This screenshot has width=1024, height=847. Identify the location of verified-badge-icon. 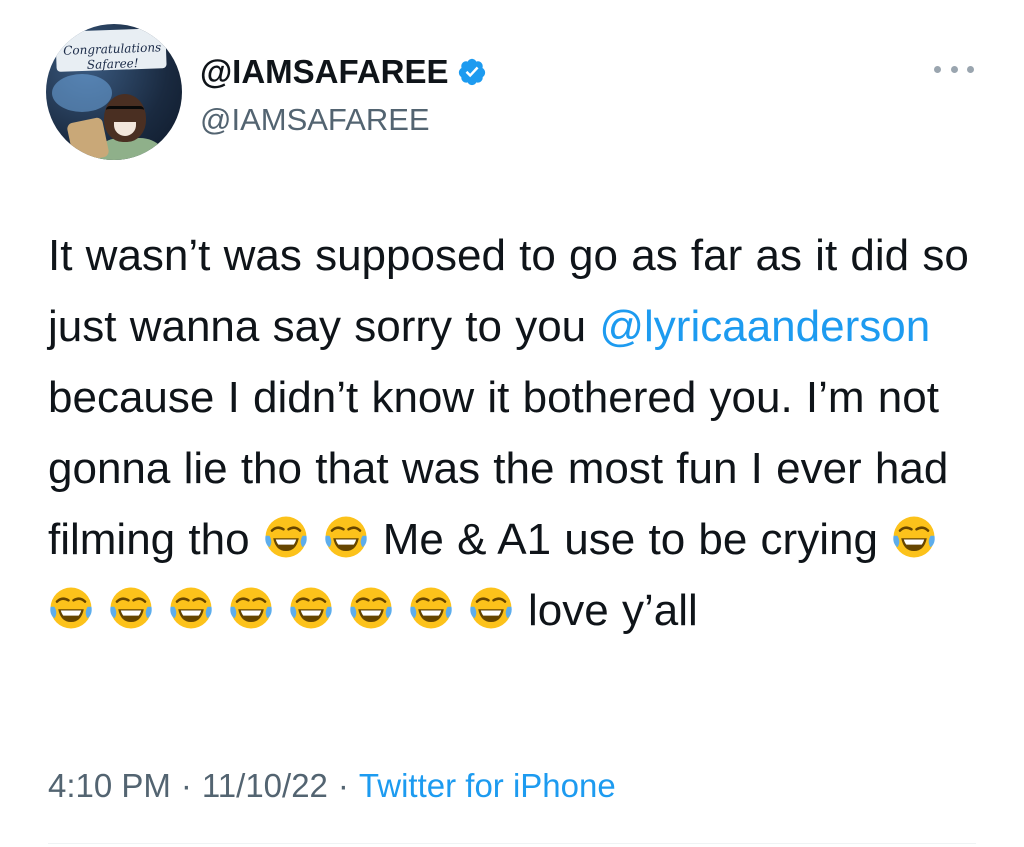
(471, 72).